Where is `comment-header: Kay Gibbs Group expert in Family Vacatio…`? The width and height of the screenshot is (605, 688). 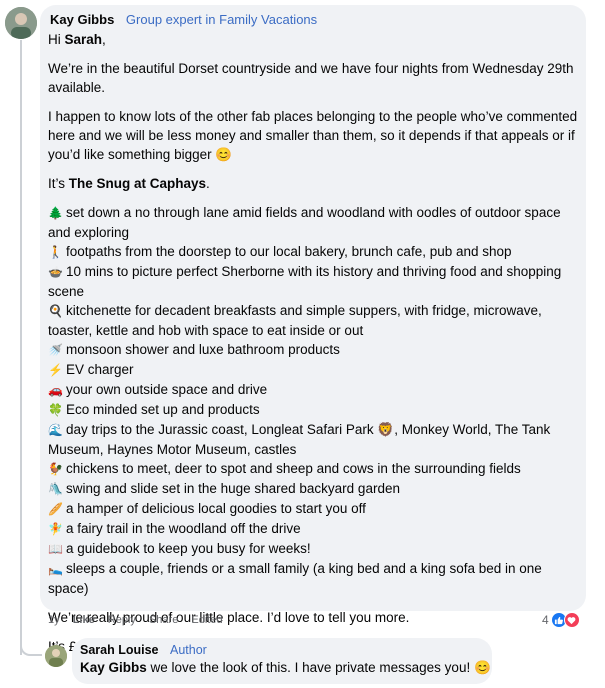 comment-header: Kay Gibbs Group expert in Family Vacatio… is located at coordinates (183, 19).